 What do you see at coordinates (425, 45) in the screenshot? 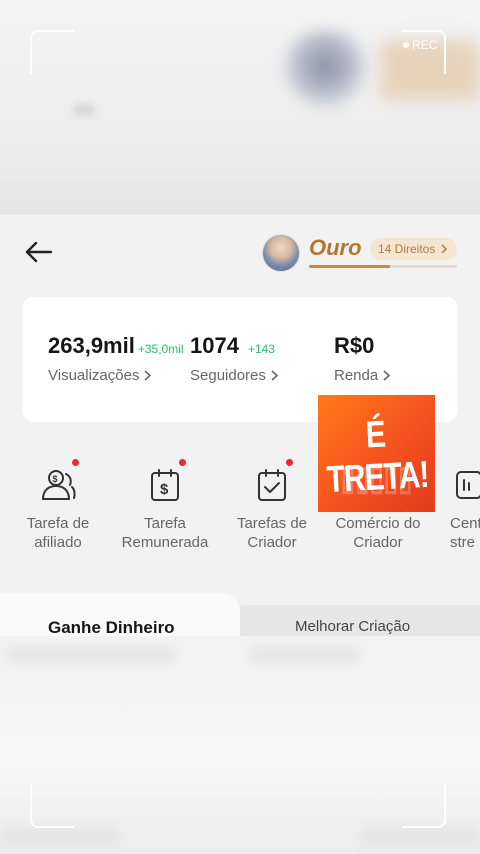
I see `recording-label: REC` at bounding box center [425, 45].